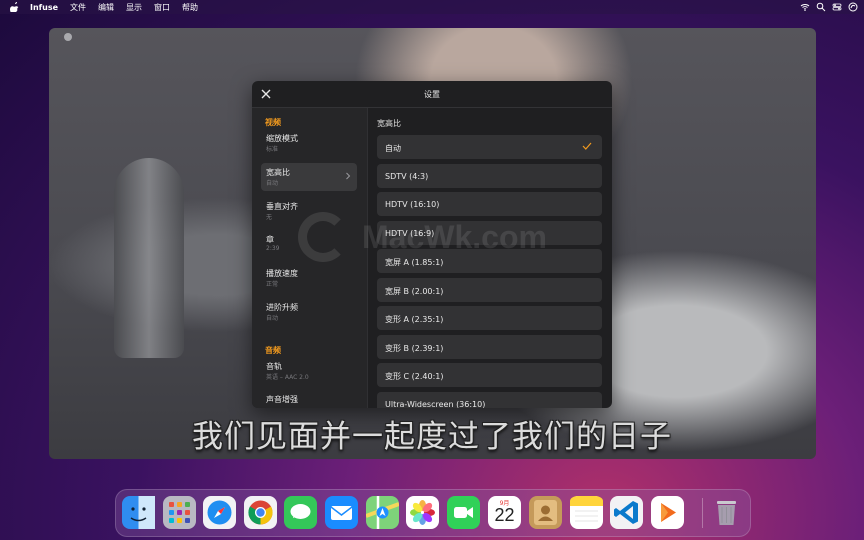 Image resolution: width=864 pixels, height=540 pixels. I want to click on menu-view: 显示, so click(134, 7).